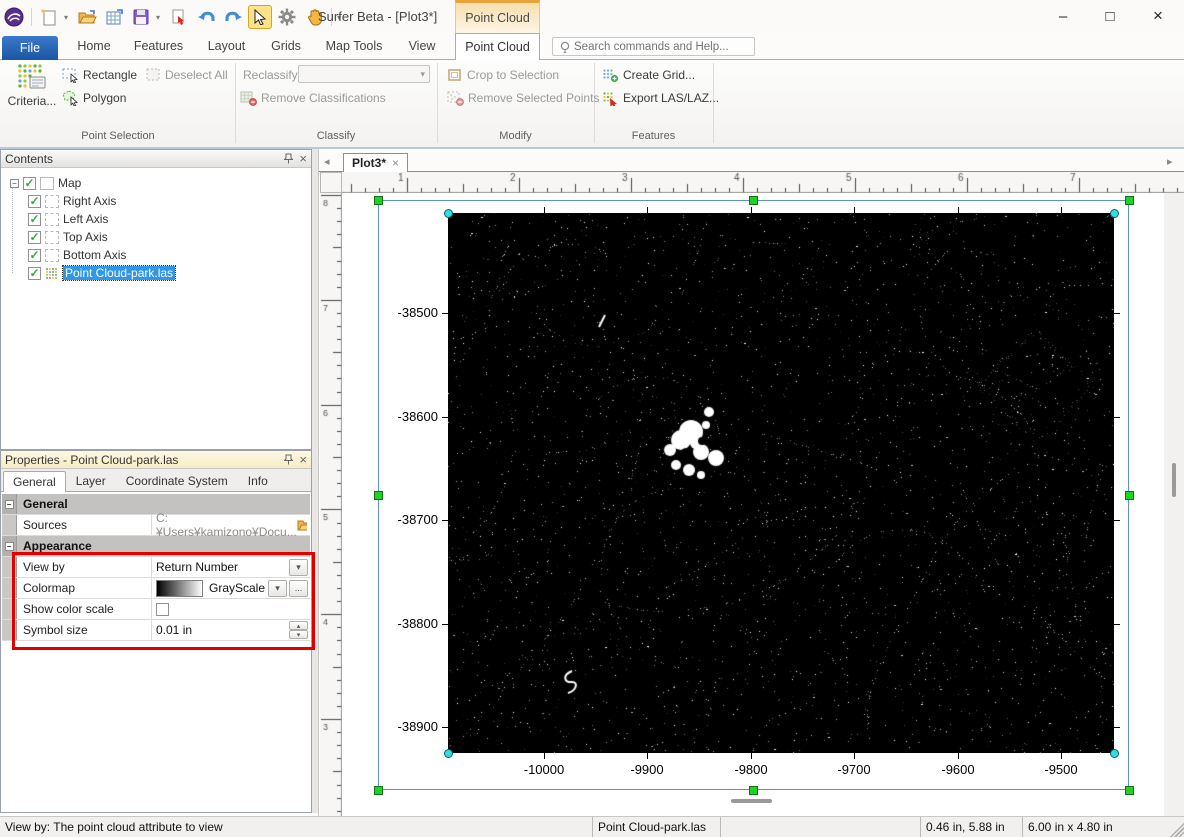  I want to click on left-axis-tick, so click(445, 520).